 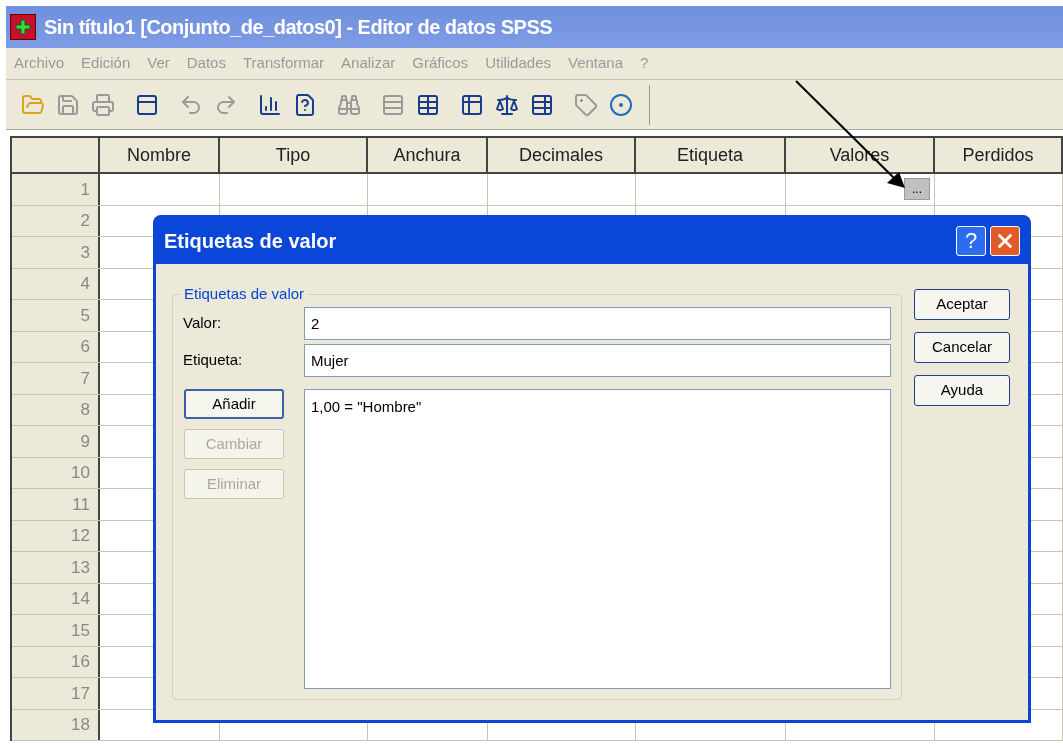 What do you see at coordinates (644, 63) in the screenshot?
I see `menu-item: ?` at bounding box center [644, 63].